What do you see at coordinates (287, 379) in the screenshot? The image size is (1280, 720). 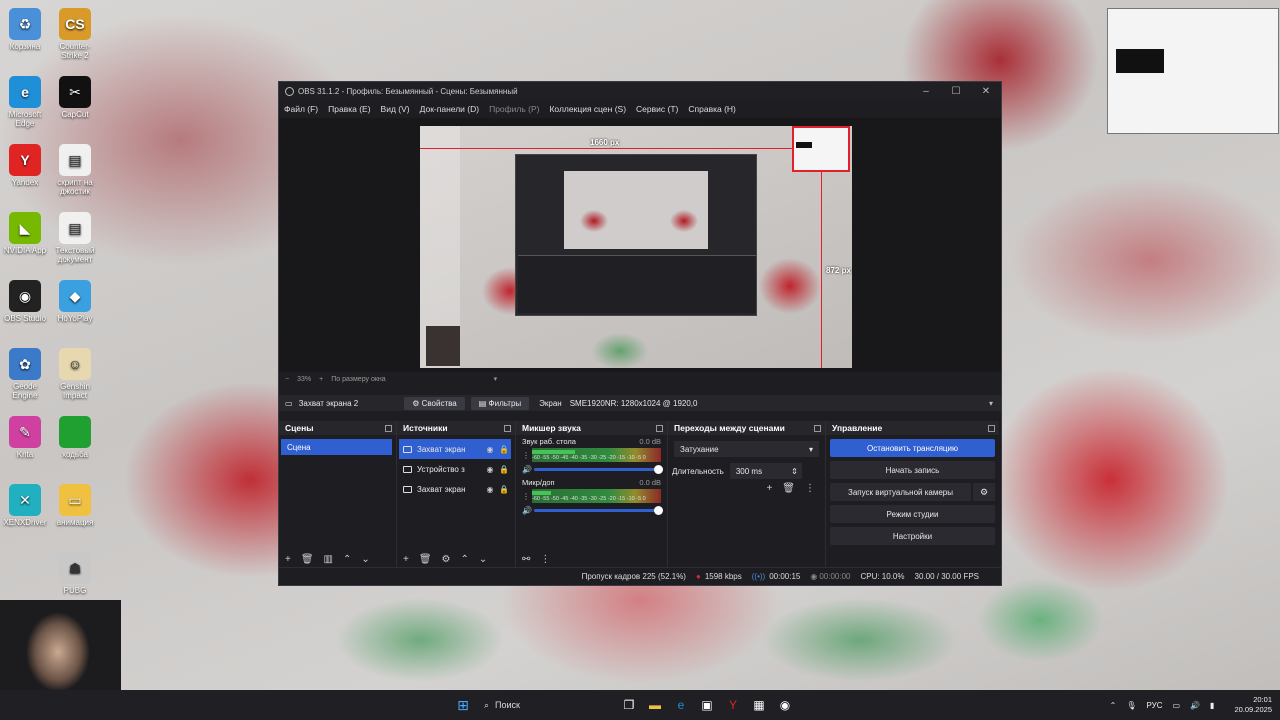 I see `zoom-out-button: −` at bounding box center [287, 379].